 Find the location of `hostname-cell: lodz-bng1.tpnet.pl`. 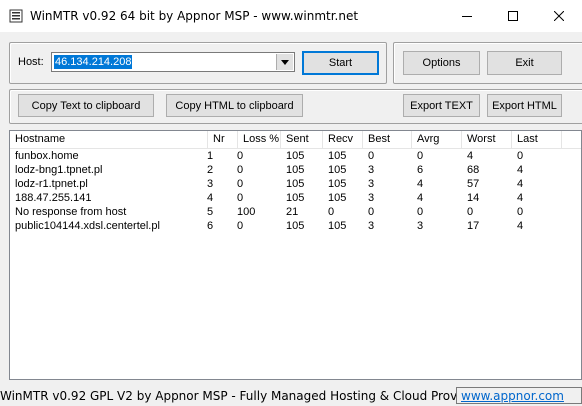

hostname-cell: lodz-bng1.tpnet.pl is located at coordinates (59, 170).